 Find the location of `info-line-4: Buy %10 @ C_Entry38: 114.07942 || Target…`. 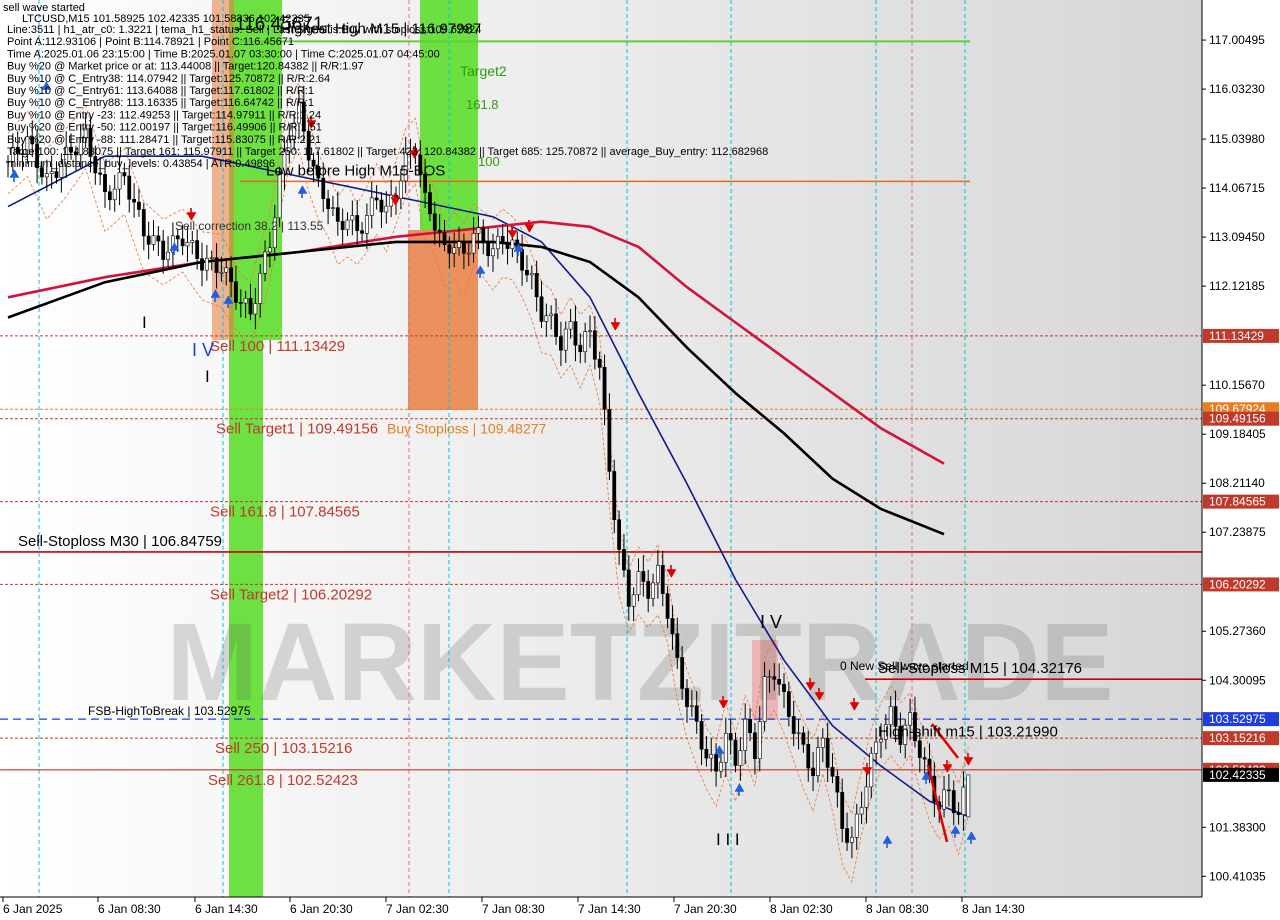

info-line-4: Buy %10 @ C_Entry38: 114.07942 || Target… is located at coordinates (168, 79).